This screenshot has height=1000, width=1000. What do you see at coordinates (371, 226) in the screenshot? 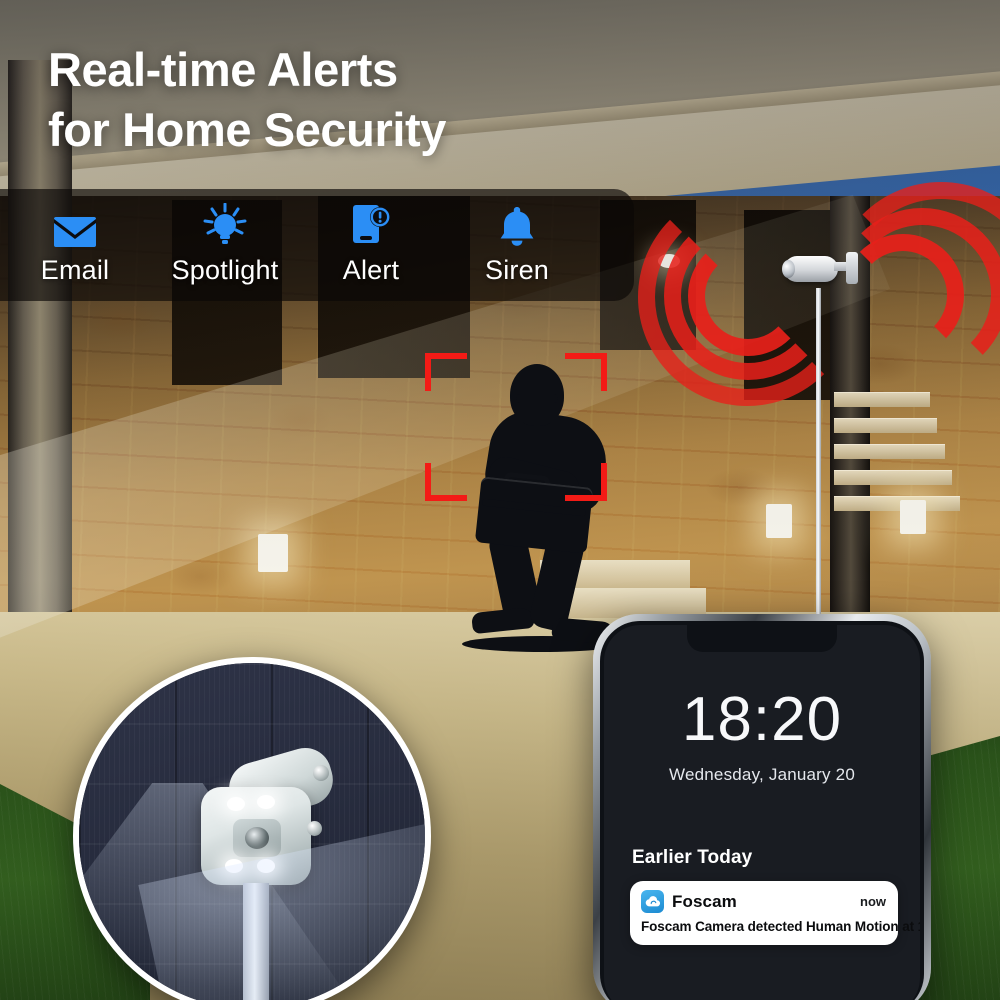
I see `phone-alert-icon` at bounding box center [371, 226].